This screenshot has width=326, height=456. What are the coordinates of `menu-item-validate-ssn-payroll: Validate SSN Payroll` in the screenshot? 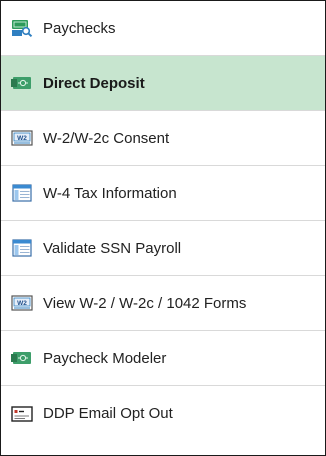 It's located at (163, 248).